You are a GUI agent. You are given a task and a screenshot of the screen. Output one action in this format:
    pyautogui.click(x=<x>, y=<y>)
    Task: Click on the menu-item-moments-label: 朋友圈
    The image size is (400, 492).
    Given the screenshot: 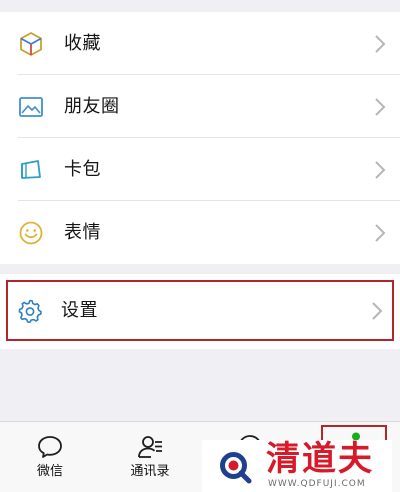 What is the action you would take?
    pyautogui.click(x=92, y=106)
    